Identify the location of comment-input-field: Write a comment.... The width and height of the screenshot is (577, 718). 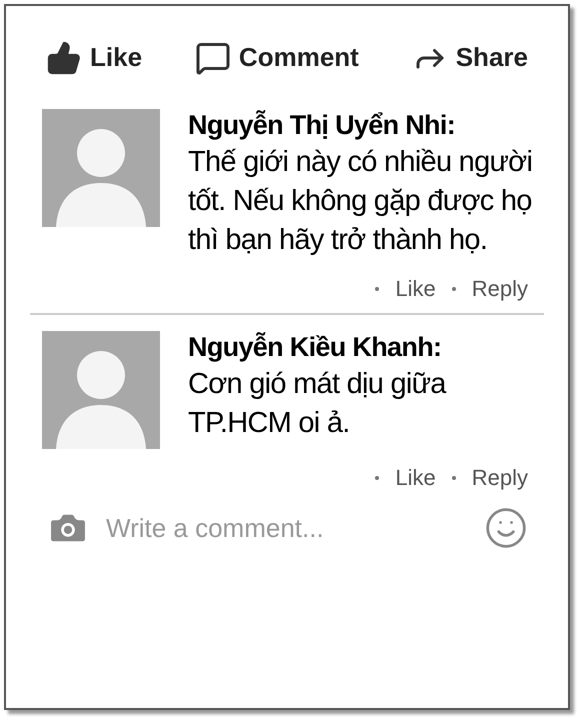
(287, 528).